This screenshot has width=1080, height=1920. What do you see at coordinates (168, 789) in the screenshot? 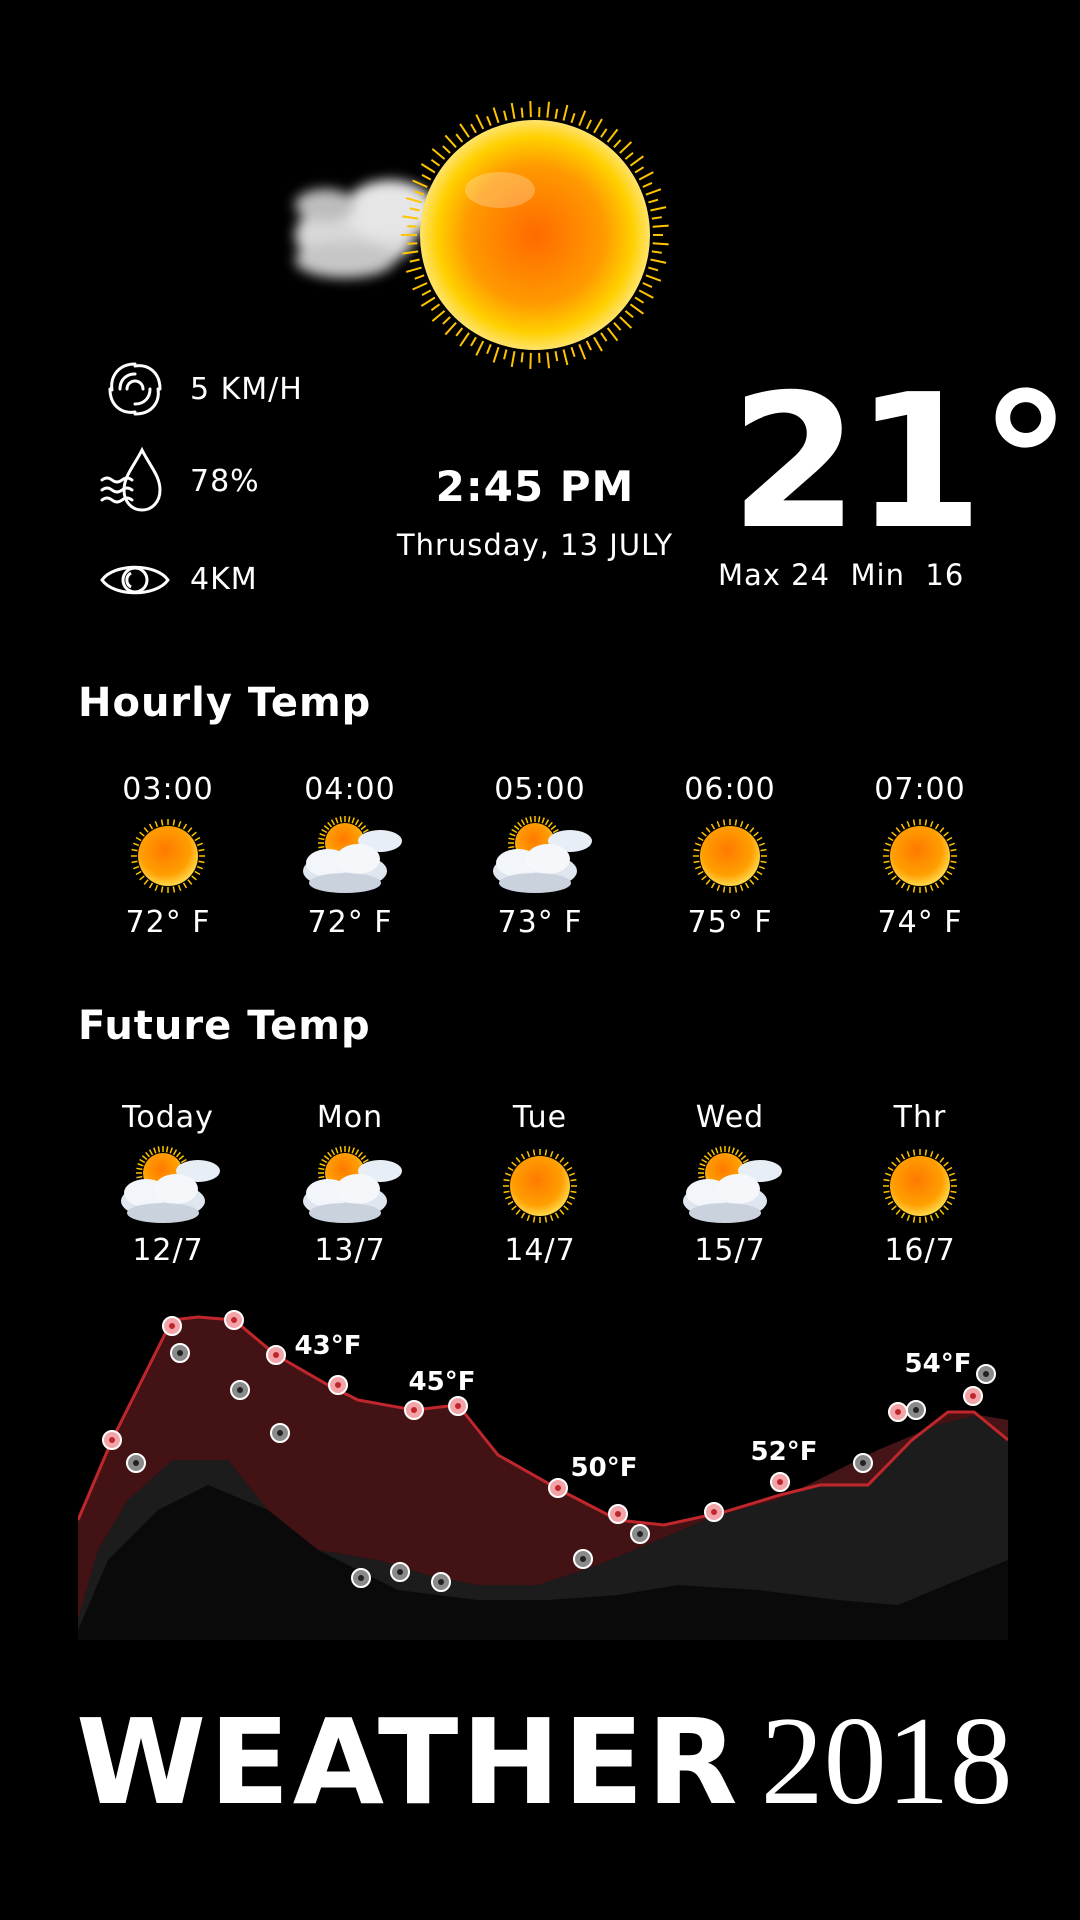
I see `hour-label: 03:00` at bounding box center [168, 789].